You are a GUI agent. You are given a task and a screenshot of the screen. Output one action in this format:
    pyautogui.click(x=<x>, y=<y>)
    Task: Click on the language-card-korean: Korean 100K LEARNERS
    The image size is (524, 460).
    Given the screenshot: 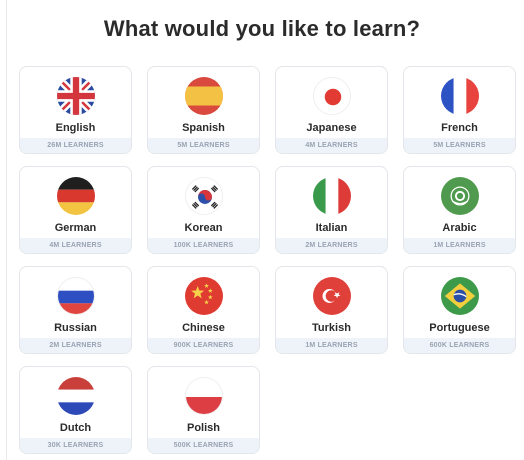 What is the action you would take?
    pyautogui.click(x=203, y=210)
    